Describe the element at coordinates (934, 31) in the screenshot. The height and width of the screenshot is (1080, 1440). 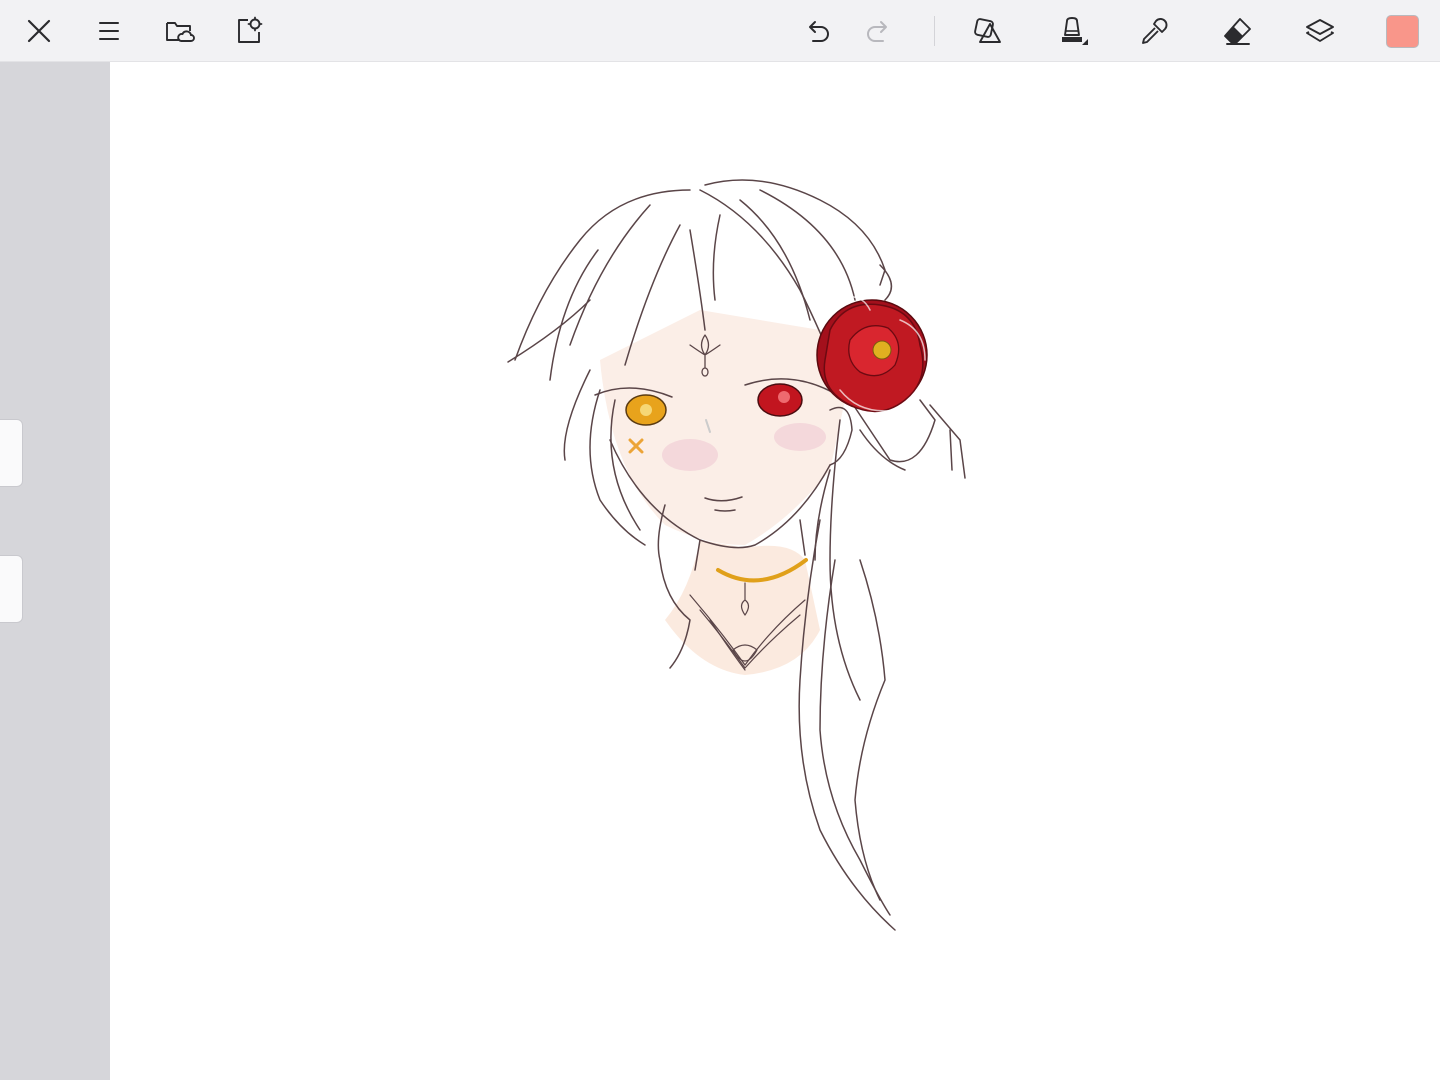
I see `toolbar-divider` at that location.